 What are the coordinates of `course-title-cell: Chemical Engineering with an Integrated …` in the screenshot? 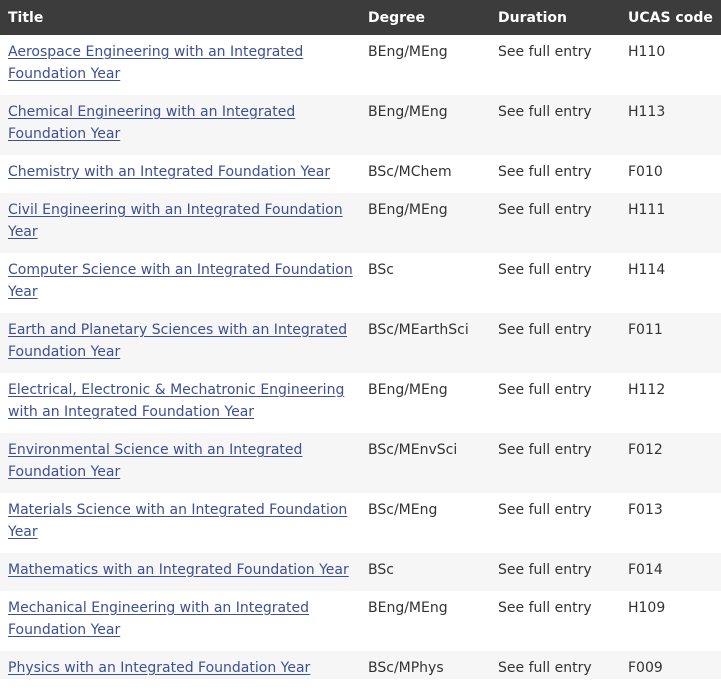 It's located at (180, 125).